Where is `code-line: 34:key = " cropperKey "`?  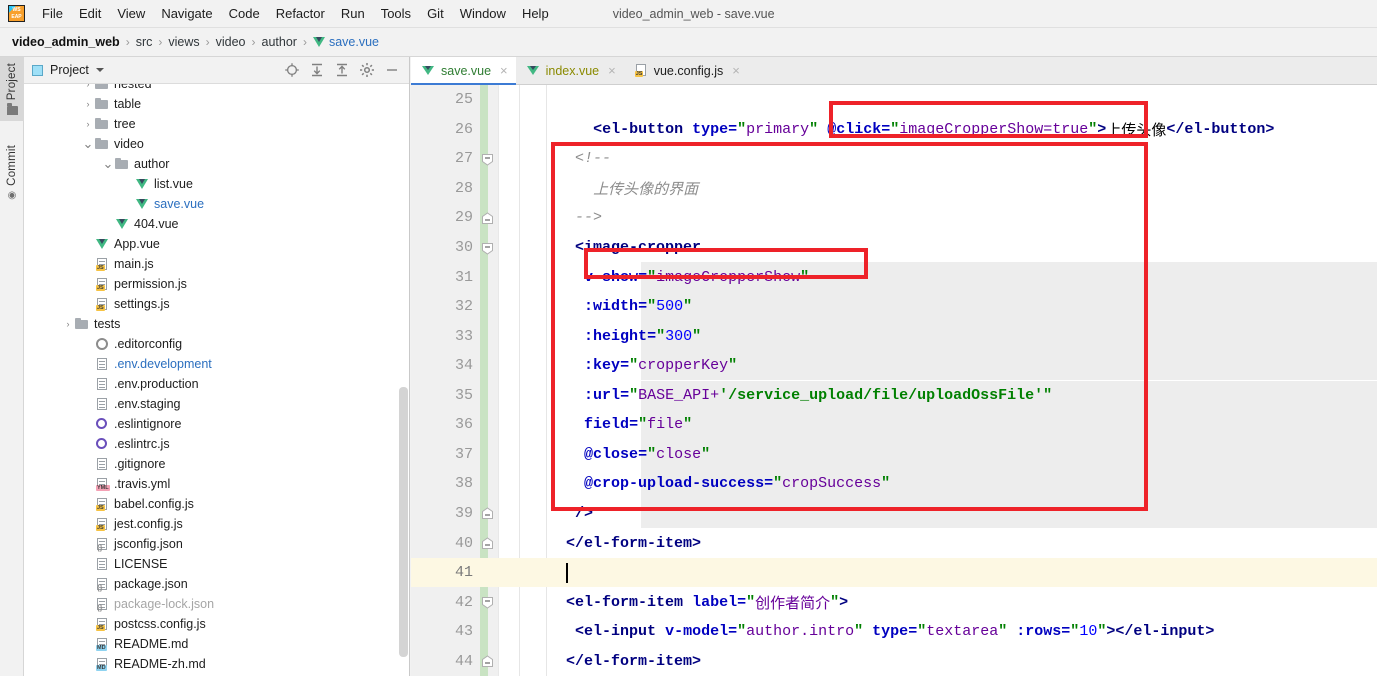 code-line: 34:key = " cropperKey " is located at coordinates (894, 366).